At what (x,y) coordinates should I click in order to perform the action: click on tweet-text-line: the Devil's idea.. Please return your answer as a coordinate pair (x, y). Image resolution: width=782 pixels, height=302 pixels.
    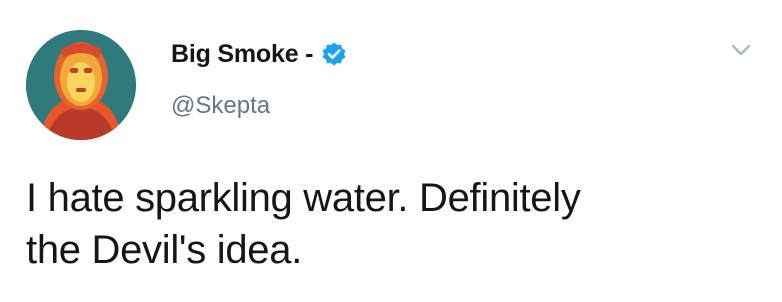
    Looking at the image, I should click on (164, 250).